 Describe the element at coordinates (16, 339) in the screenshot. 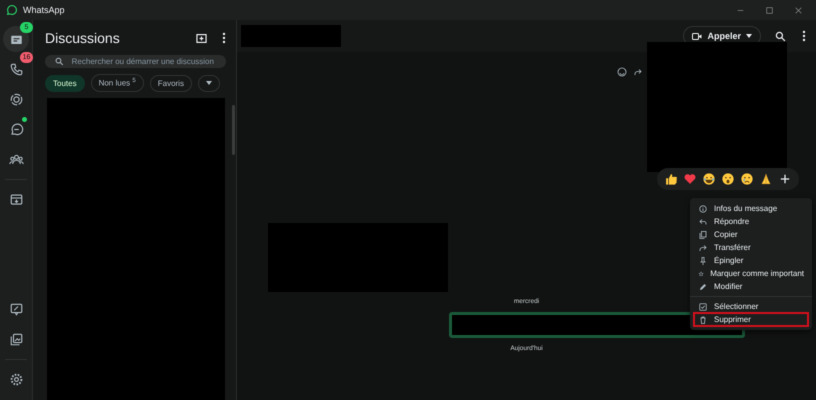

I see `images-icon` at that location.